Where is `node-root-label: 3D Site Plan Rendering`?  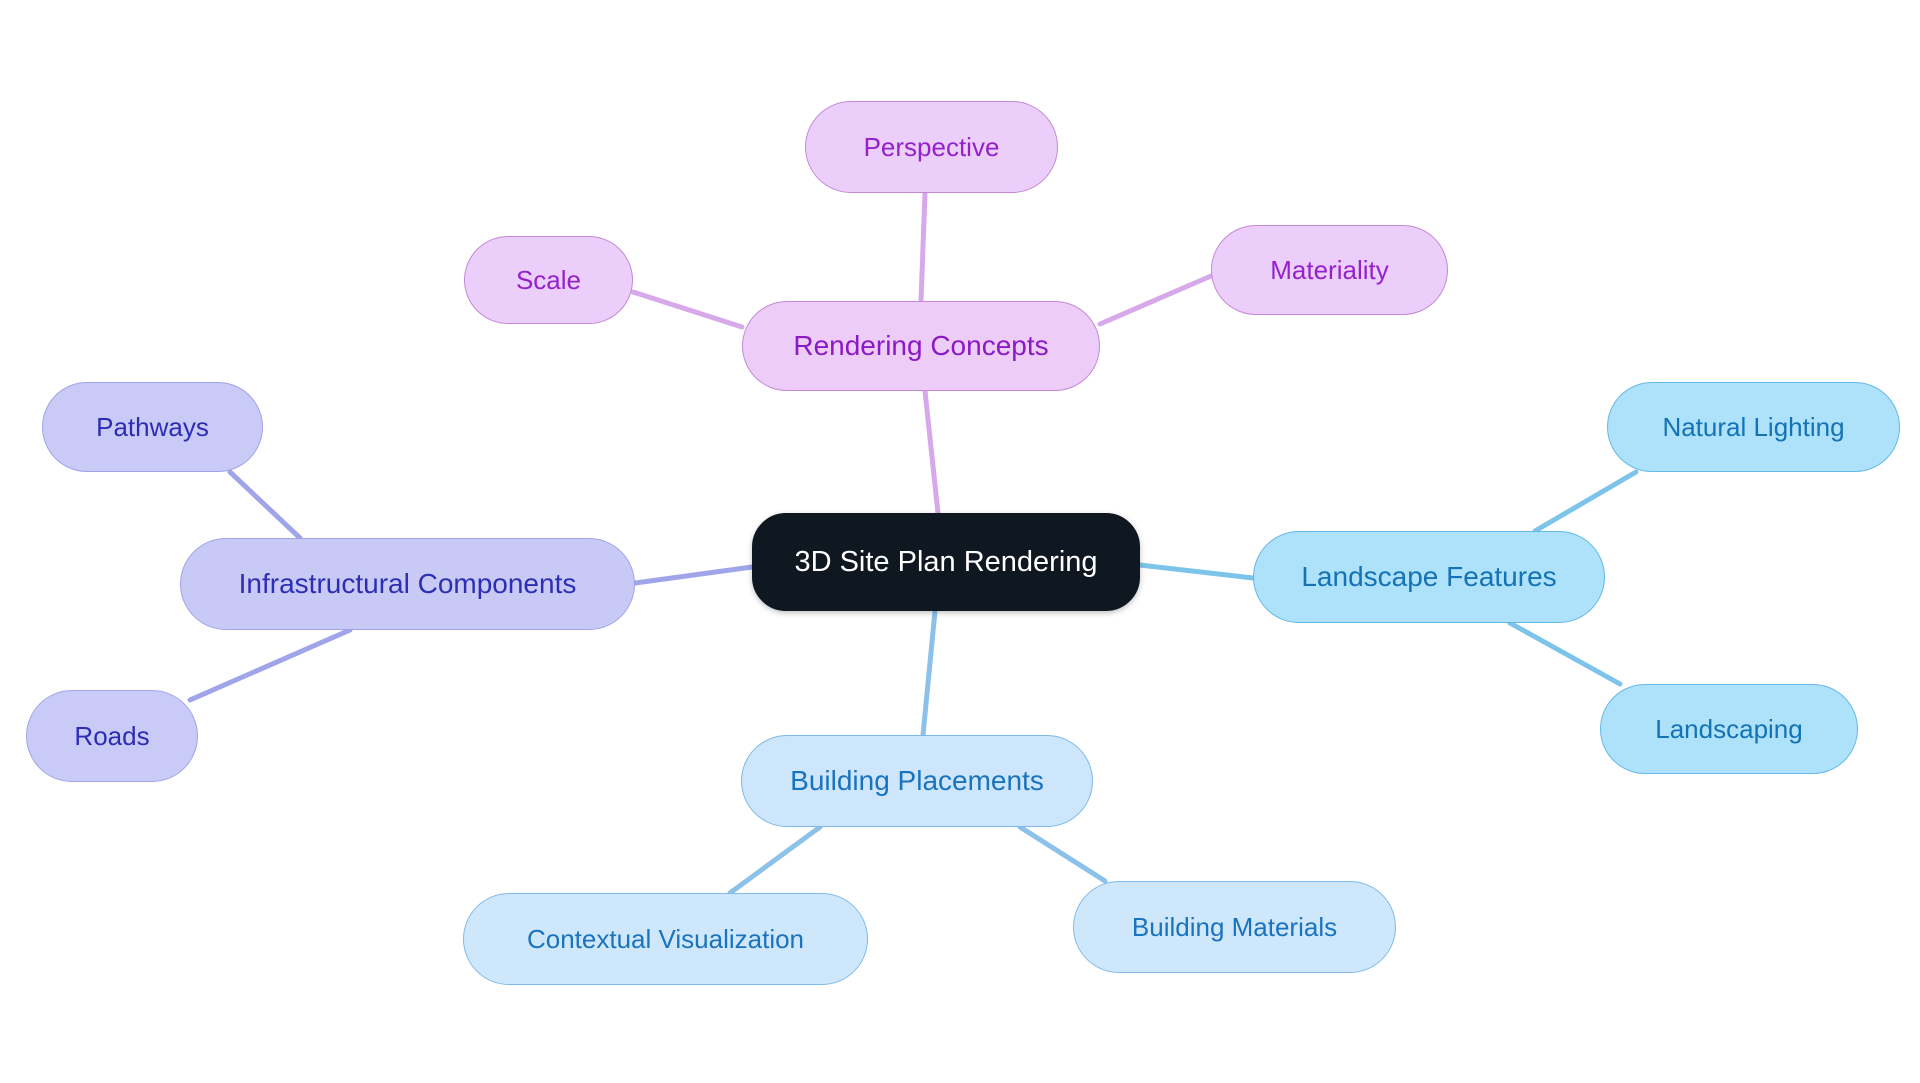
node-root-label: 3D Site Plan Rendering is located at coordinates (946, 561).